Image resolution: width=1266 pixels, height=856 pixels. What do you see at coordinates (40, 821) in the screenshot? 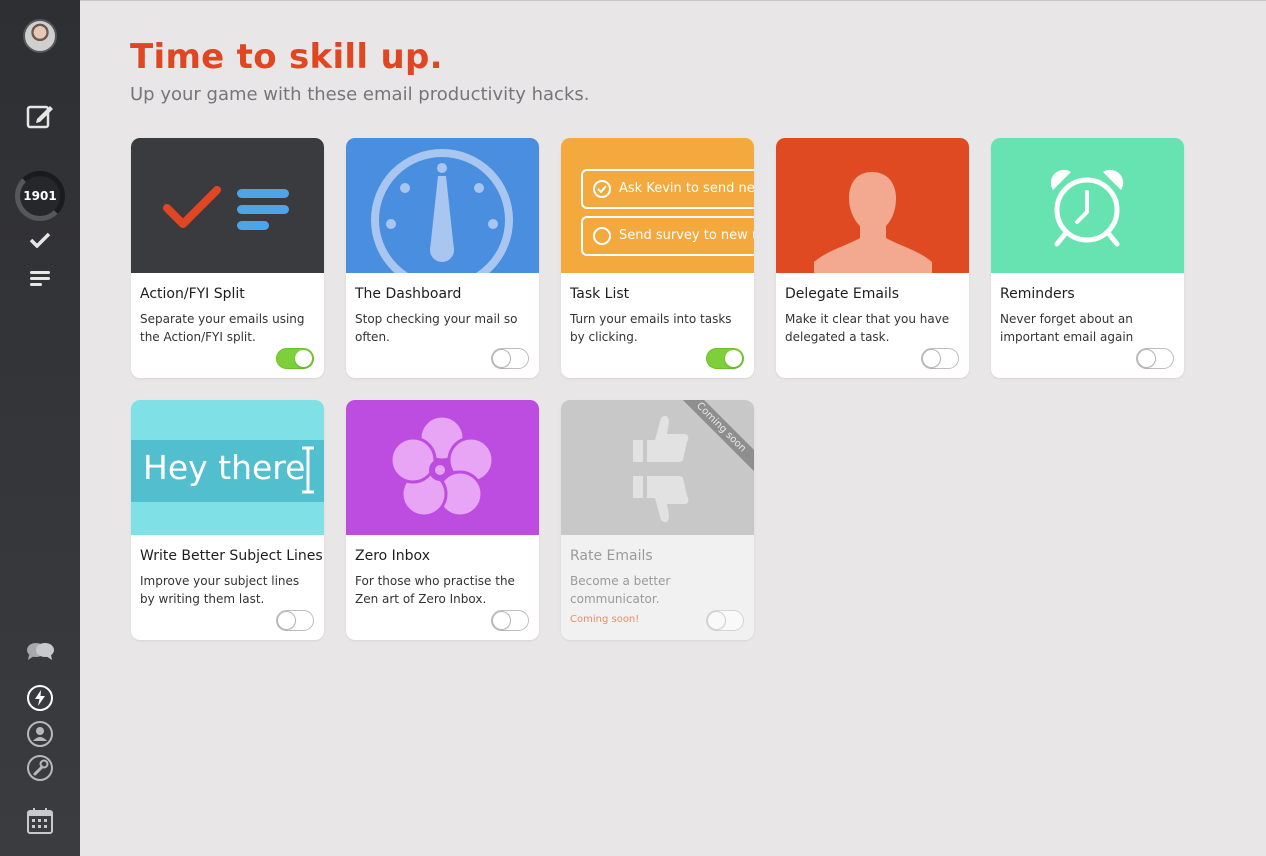
I see `calendar-icon` at bounding box center [40, 821].